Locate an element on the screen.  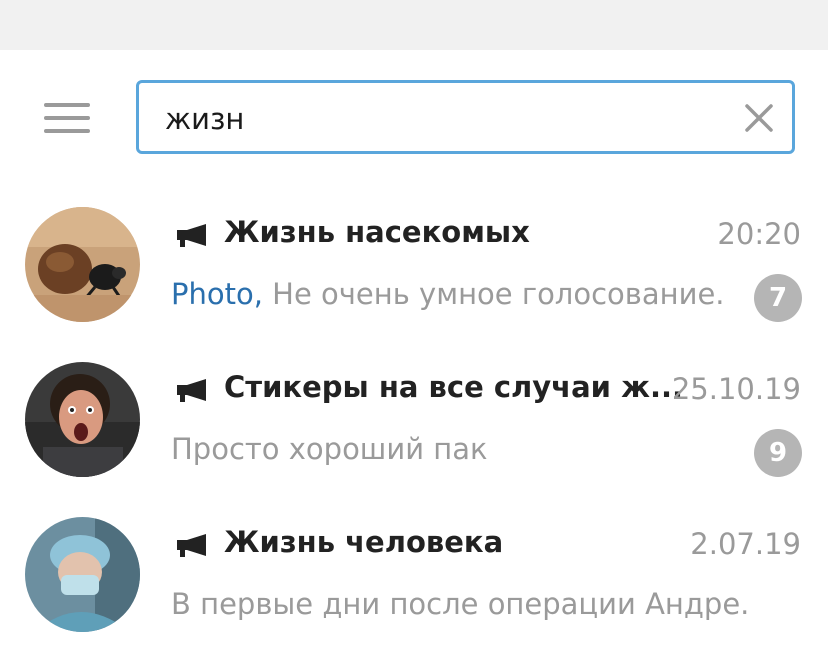
preview-text: Не очень умное голосование. is located at coordinates (493, 294).